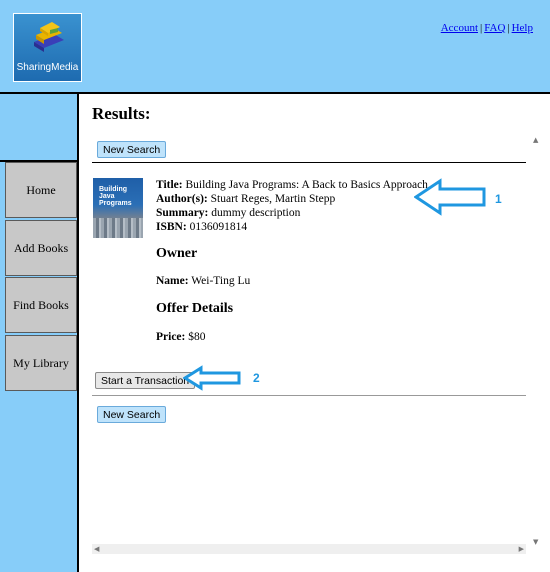 This screenshot has height=572, width=550. I want to click on owner-heading: Owner, so click(177, 253).